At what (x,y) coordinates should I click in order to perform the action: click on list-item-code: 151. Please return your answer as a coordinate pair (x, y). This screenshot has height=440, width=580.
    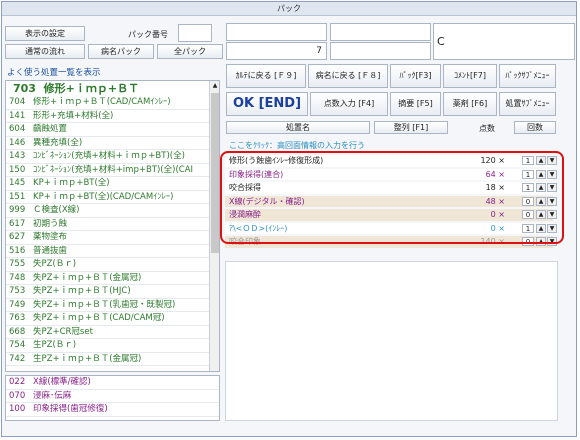
    Looking at the image, I should click on (17, 196).